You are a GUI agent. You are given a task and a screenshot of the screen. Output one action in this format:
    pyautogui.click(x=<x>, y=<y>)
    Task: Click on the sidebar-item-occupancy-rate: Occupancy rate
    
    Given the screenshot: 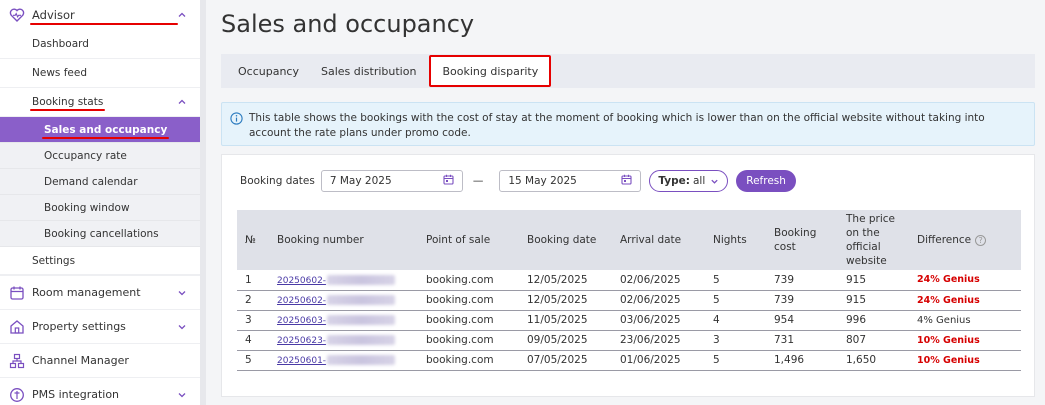 What is the action you would take?
    pyautogui.click(x=100, y=156)
    